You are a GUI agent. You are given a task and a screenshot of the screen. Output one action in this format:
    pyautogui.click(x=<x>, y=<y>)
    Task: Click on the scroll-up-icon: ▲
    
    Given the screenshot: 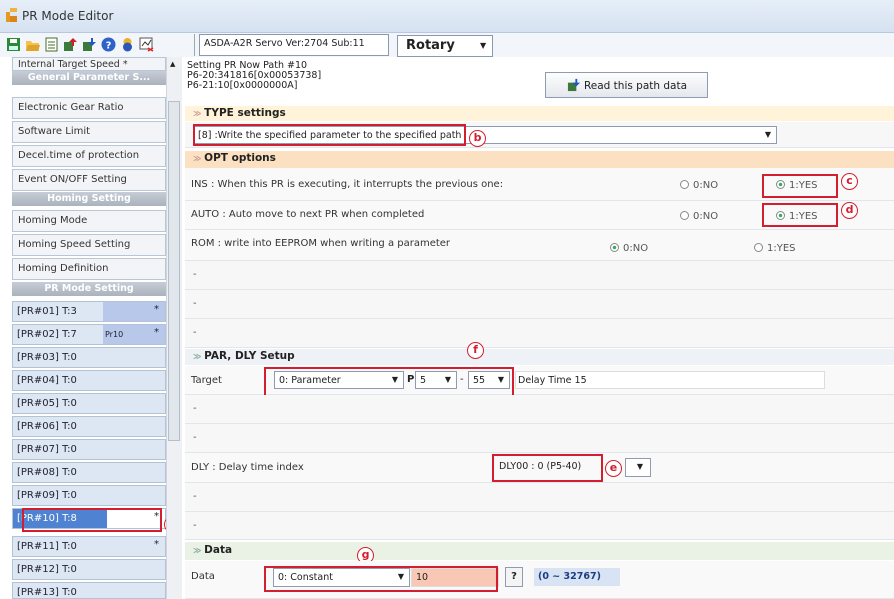 What is the action you would take?
    pyautogui.click(x=172, y=64)
    